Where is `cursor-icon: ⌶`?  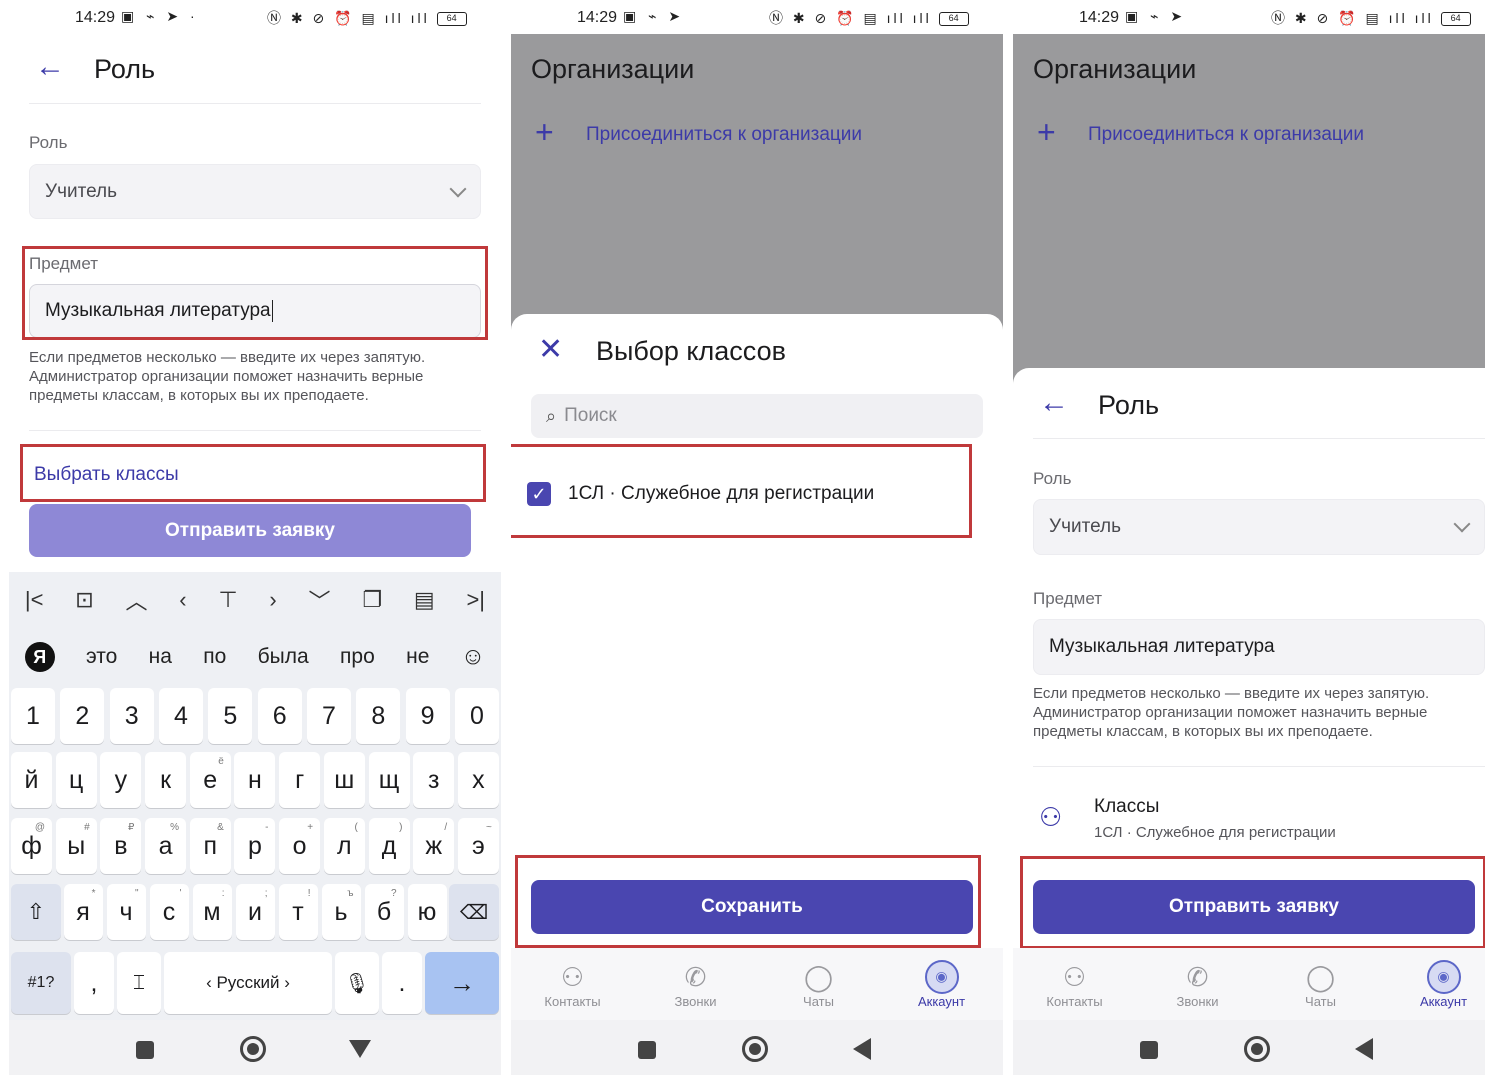
cursor-icon: ⌶ is located at coordinates (139, 983).